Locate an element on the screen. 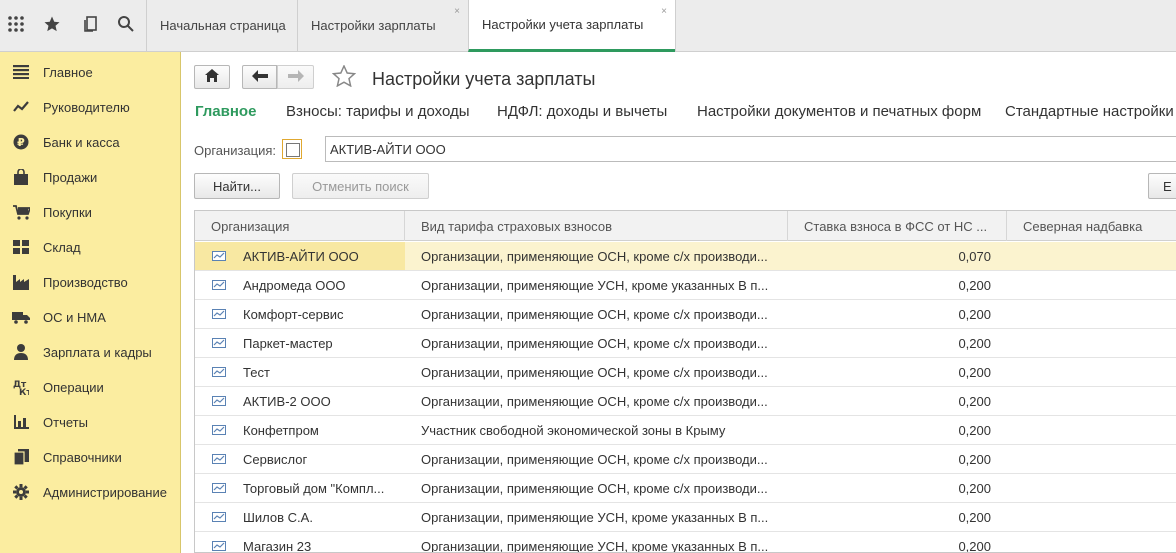 This screenshot has width=1176, height=553. organization-name: АКТИВ-АЙТИ ООО is located at coordinates (301, 256).